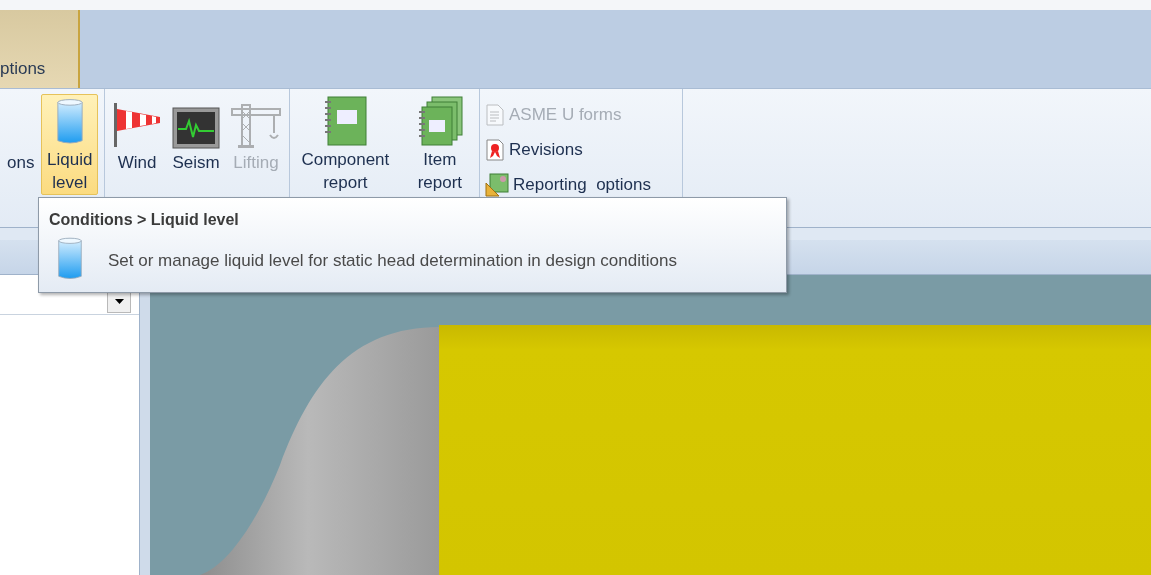 This screenshot has height=575, width=1151. I want to click on document-icon, so click(495, 114).